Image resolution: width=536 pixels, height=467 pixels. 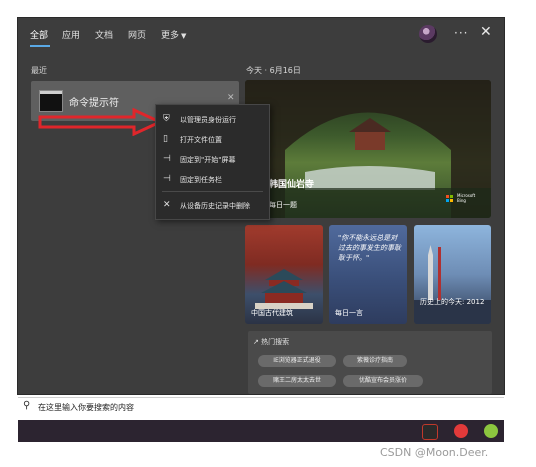 What do you see at coordinates (292, 185) in the screenshot?
I see `hero-title: 韩国仙岩寺` at bounding box center [292, 185].